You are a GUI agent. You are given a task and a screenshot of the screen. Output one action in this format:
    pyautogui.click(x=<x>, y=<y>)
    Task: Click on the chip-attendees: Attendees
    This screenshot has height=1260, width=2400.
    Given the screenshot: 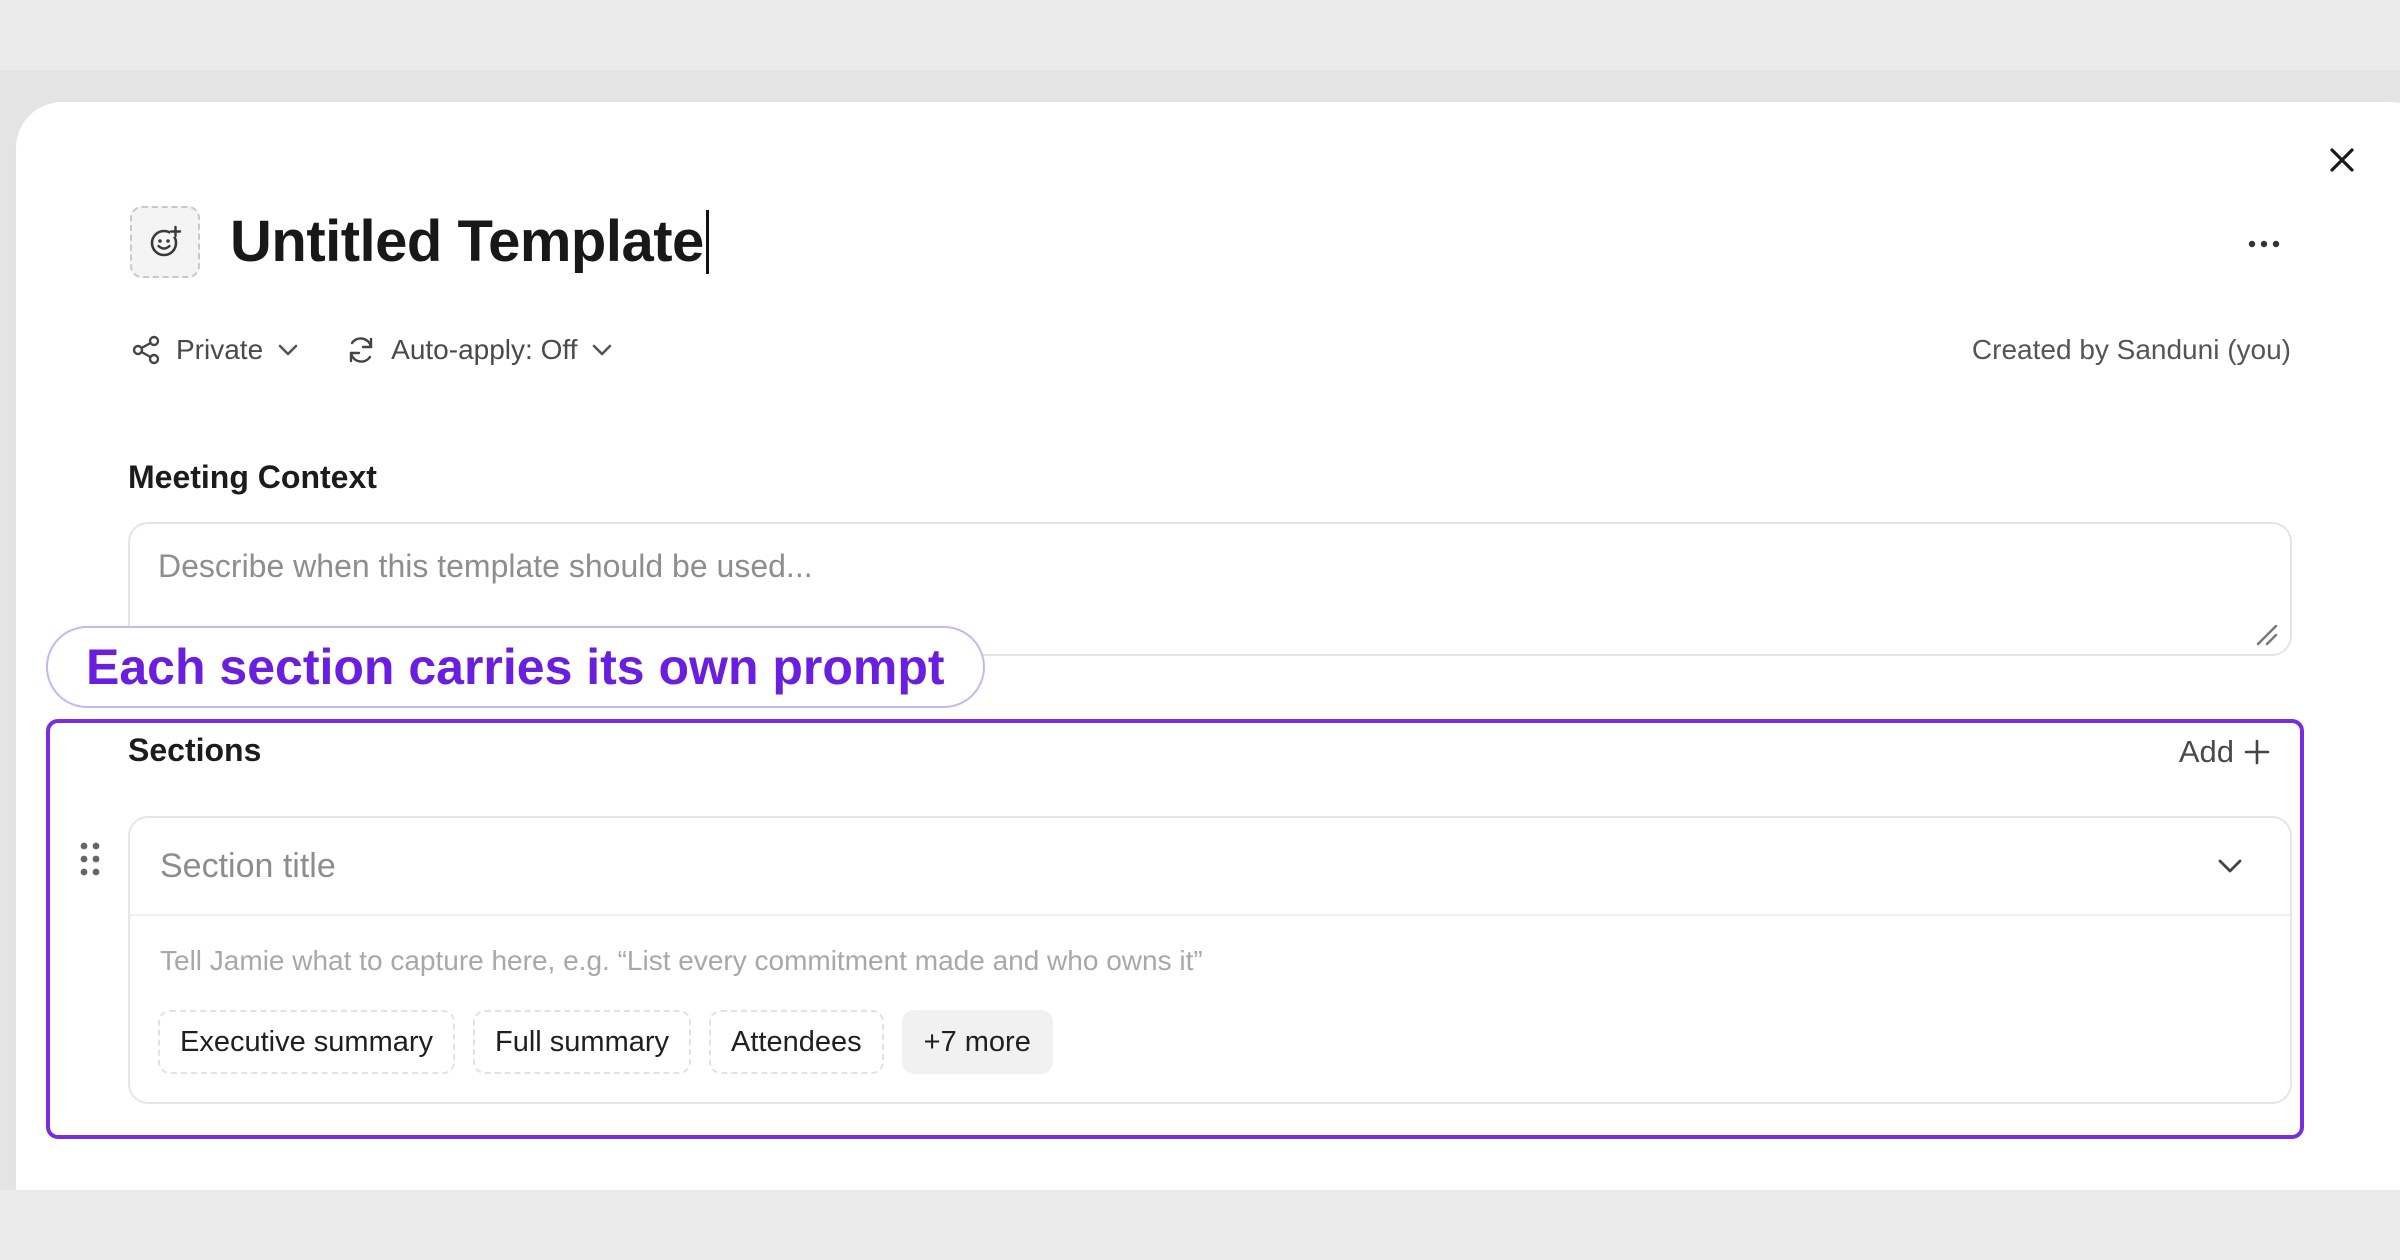 What is the action you would take?
    pyautogui.click(x=796, y=1042)
    